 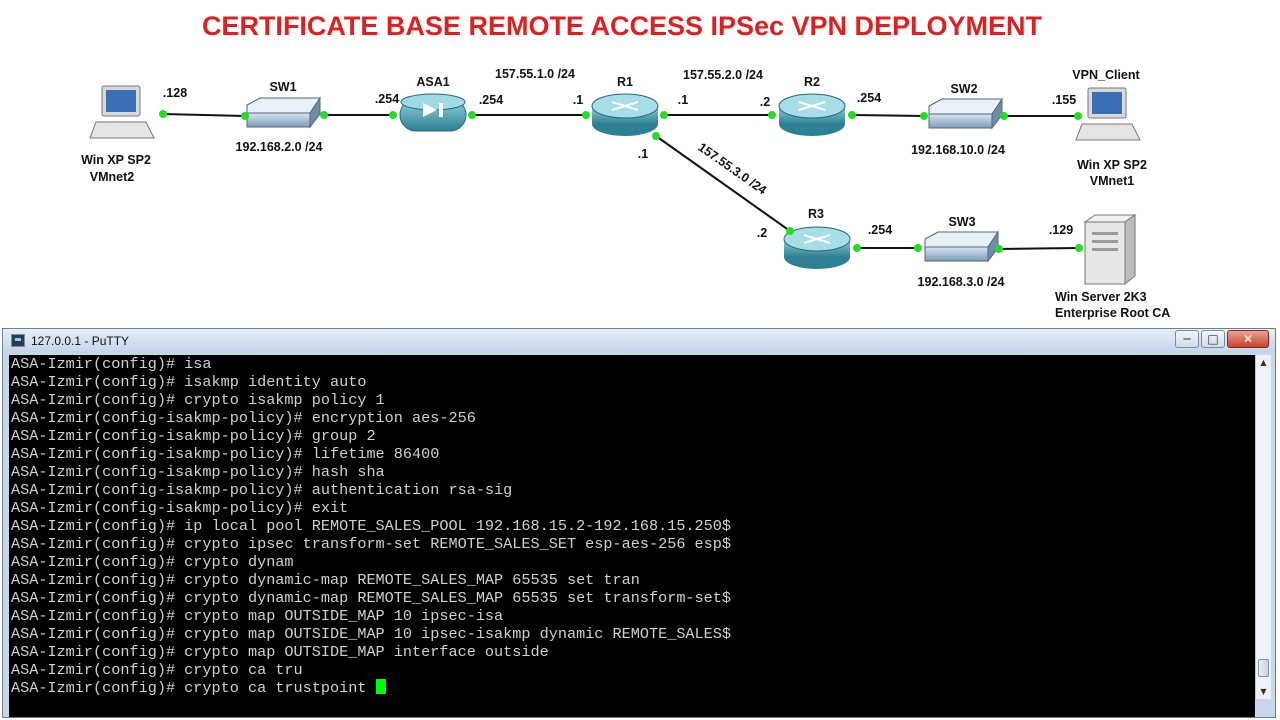 What do you see at coordinates (204, 115) in the screenshot?
I see `link-pc-sw1` at bounding box center [204, 115].